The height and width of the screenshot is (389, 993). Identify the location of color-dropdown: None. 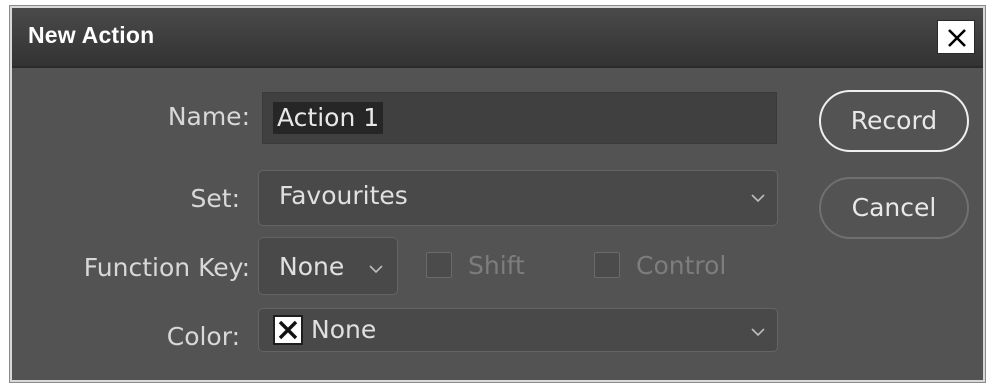
(518, 330).